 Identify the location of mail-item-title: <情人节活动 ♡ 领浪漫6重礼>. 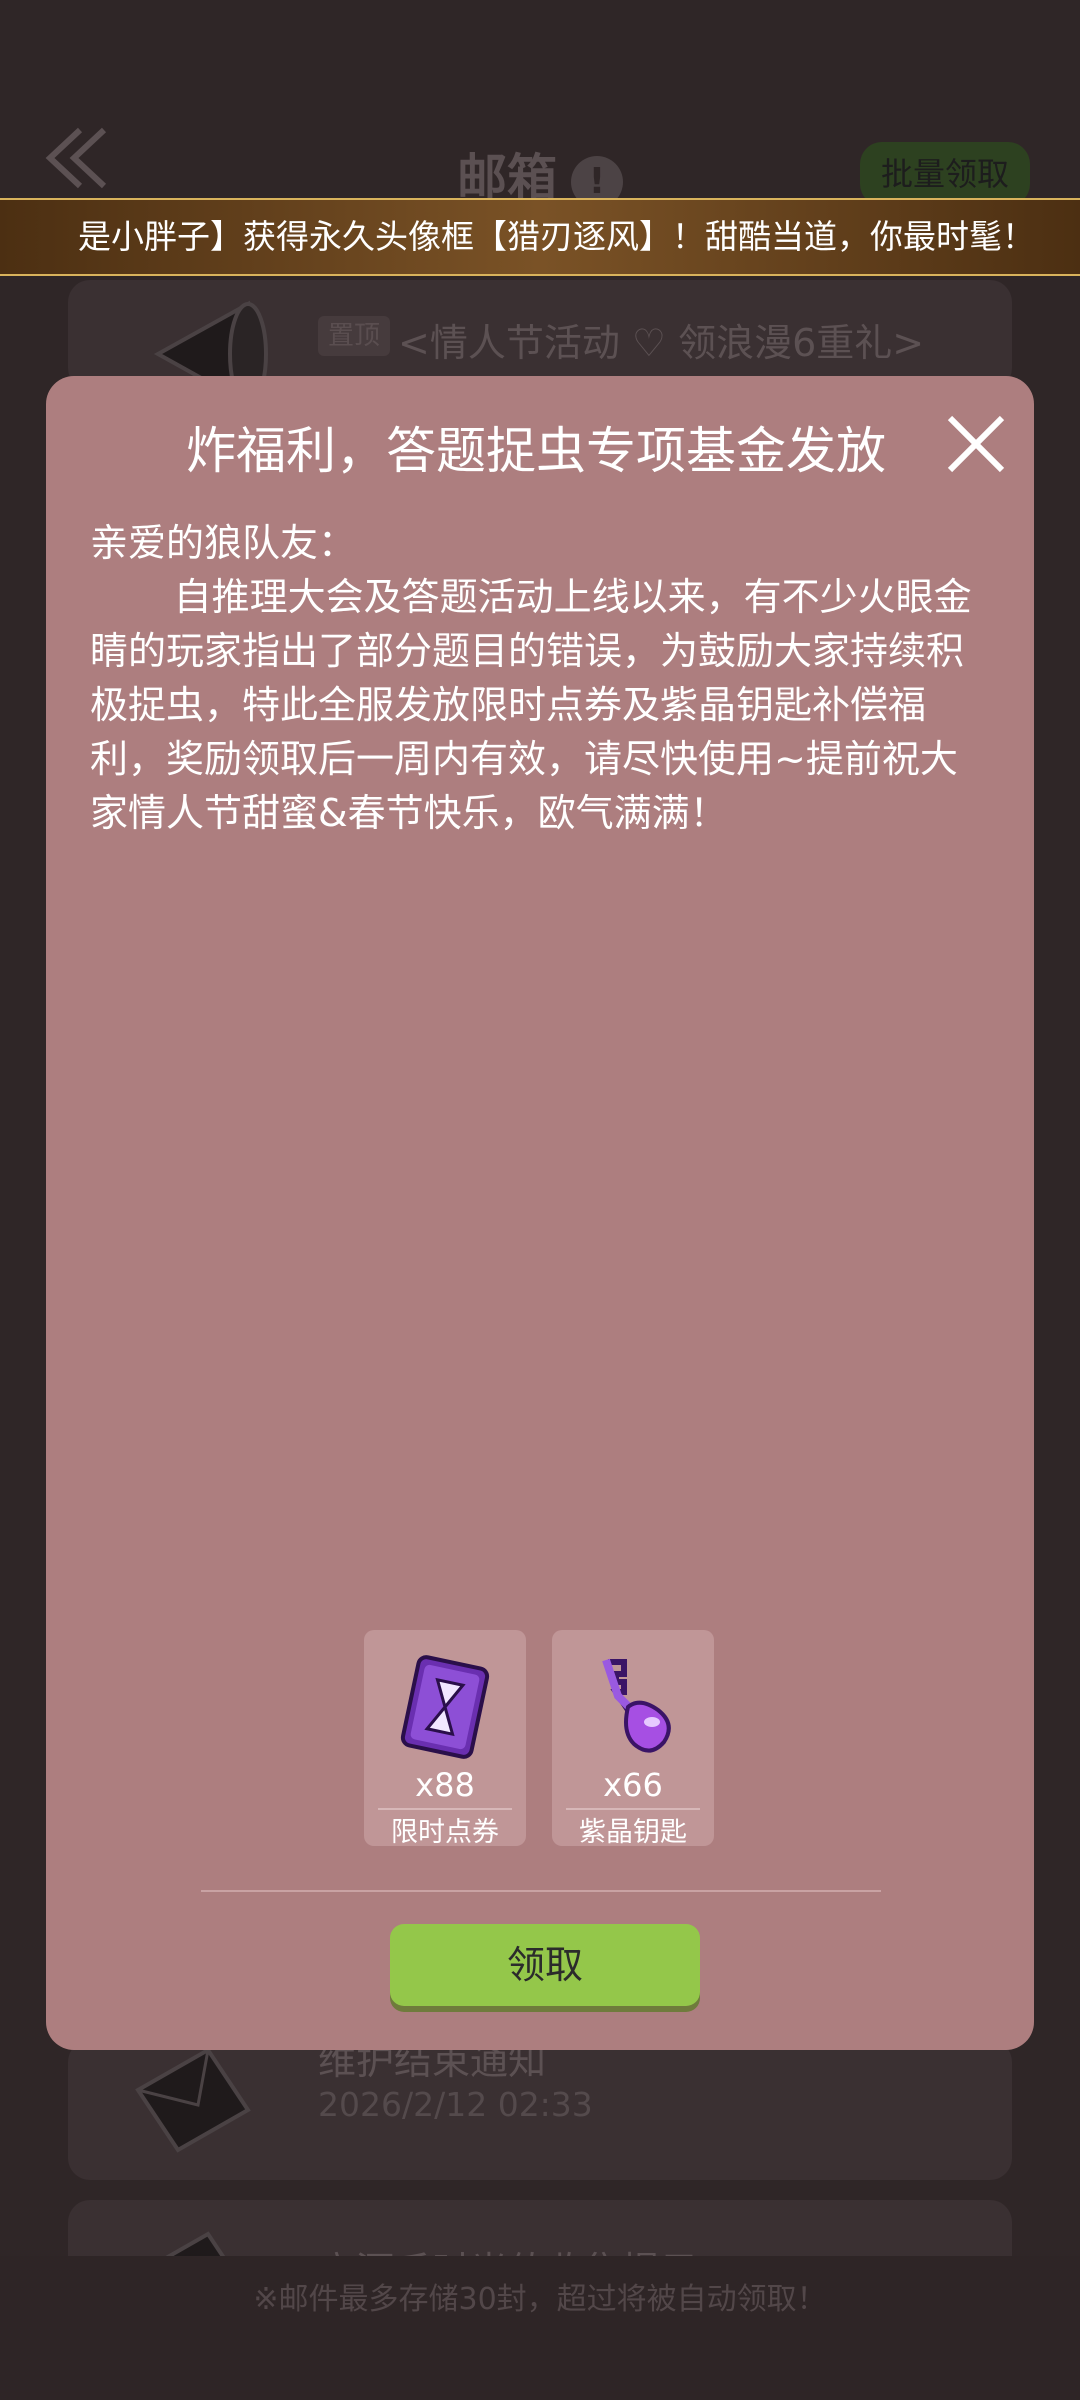
(661, 343).